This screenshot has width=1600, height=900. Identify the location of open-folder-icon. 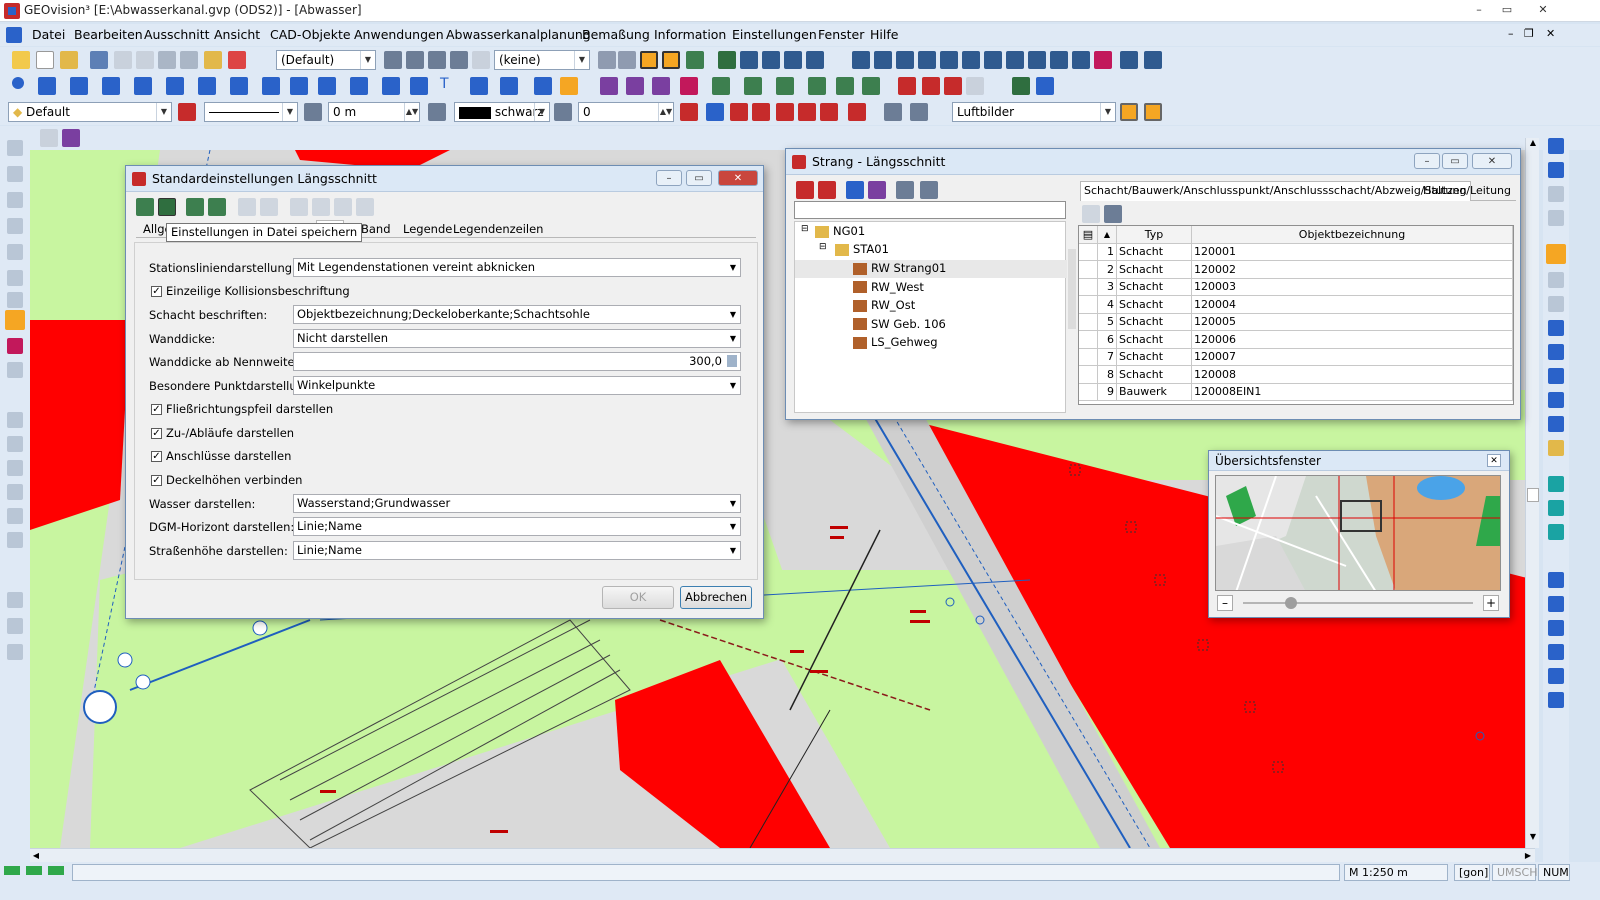
(69, 60).